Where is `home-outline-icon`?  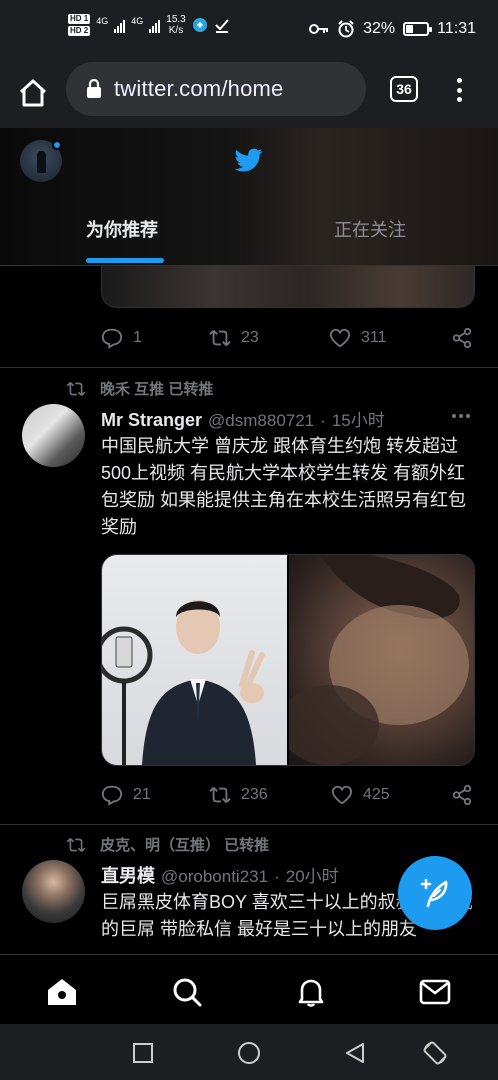
home-outline-icon is located at coordinates (33, 93).